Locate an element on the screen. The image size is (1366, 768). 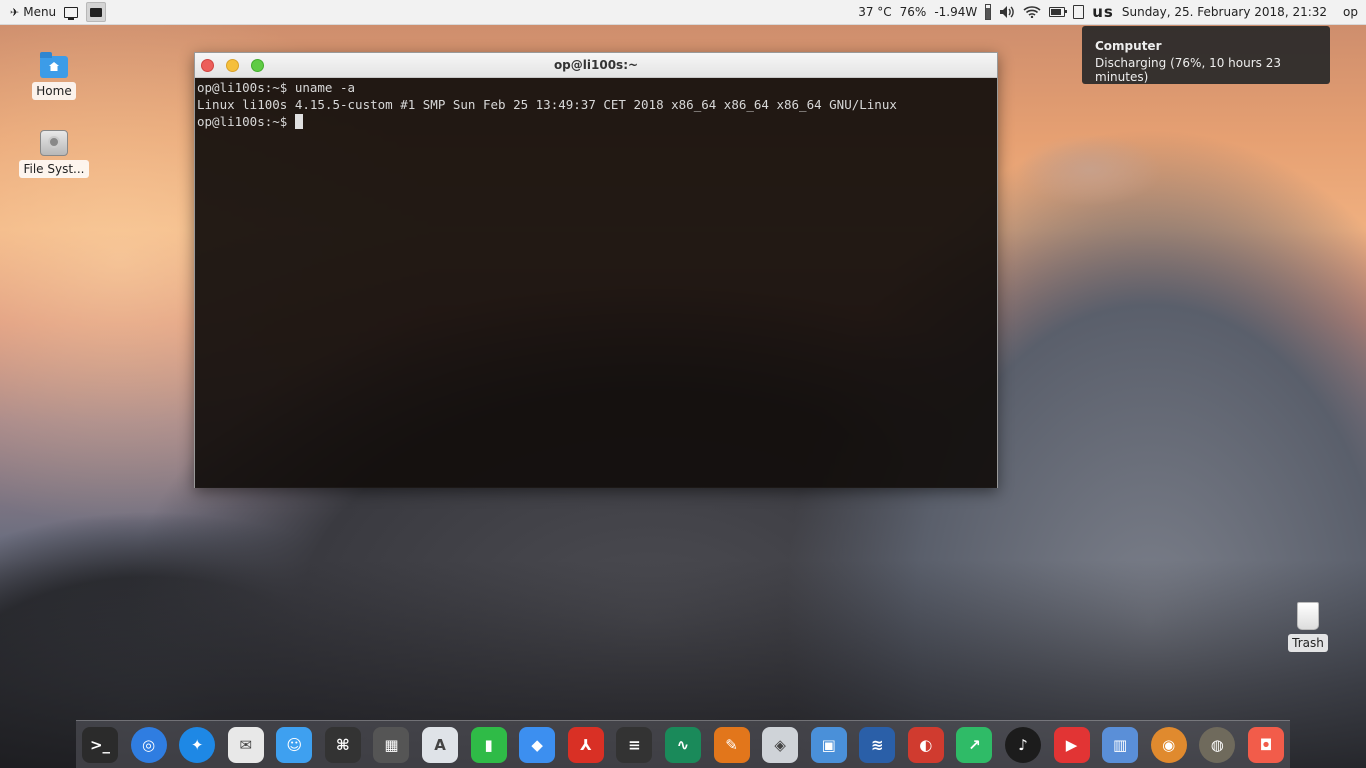
menu-label: Menu is located at coordinates (40, 12).